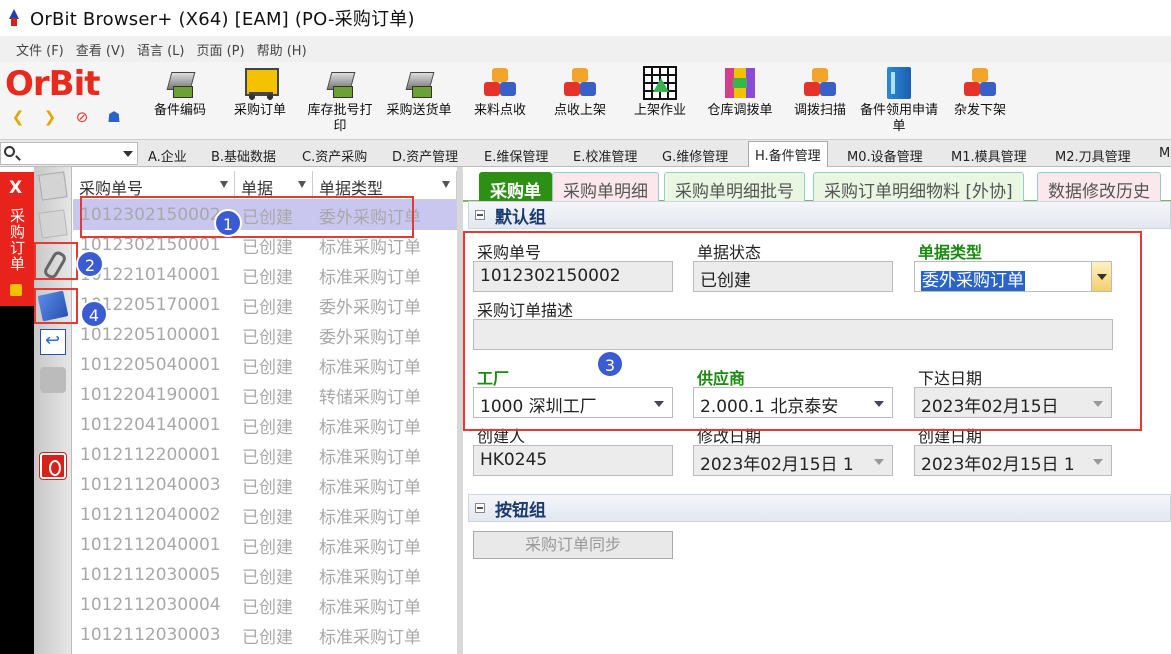 The image size is (1171, 654). Describe the element at coordinates (1093, 155) in the screenshot. I see `tab-tools: M2.刀具管理` at that location.